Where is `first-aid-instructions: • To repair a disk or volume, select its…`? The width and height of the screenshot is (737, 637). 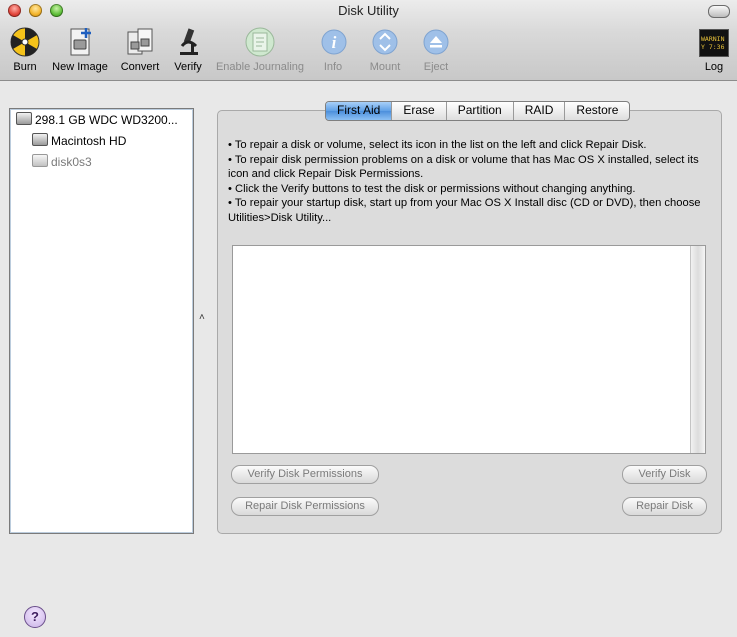 first-aid-instructions: • To repair a disk or volume, select its… is located at coordinates (468, 181).